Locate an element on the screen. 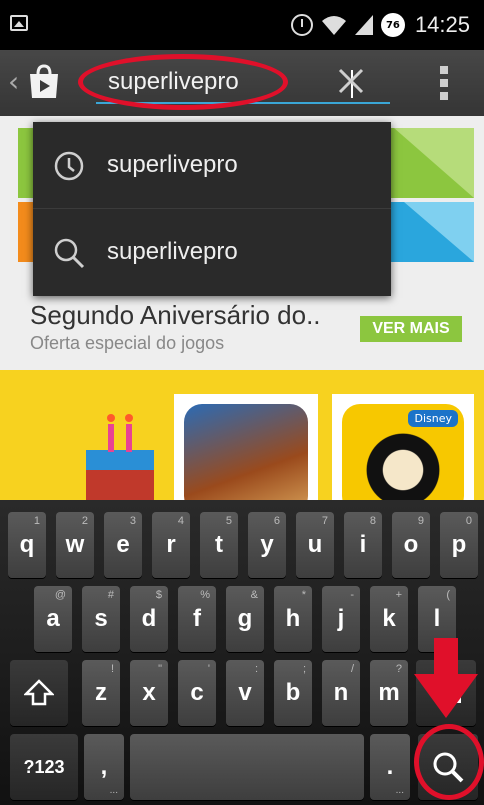 The image size is (484, 805). key-g: g & is located at coordinates (245, 619).